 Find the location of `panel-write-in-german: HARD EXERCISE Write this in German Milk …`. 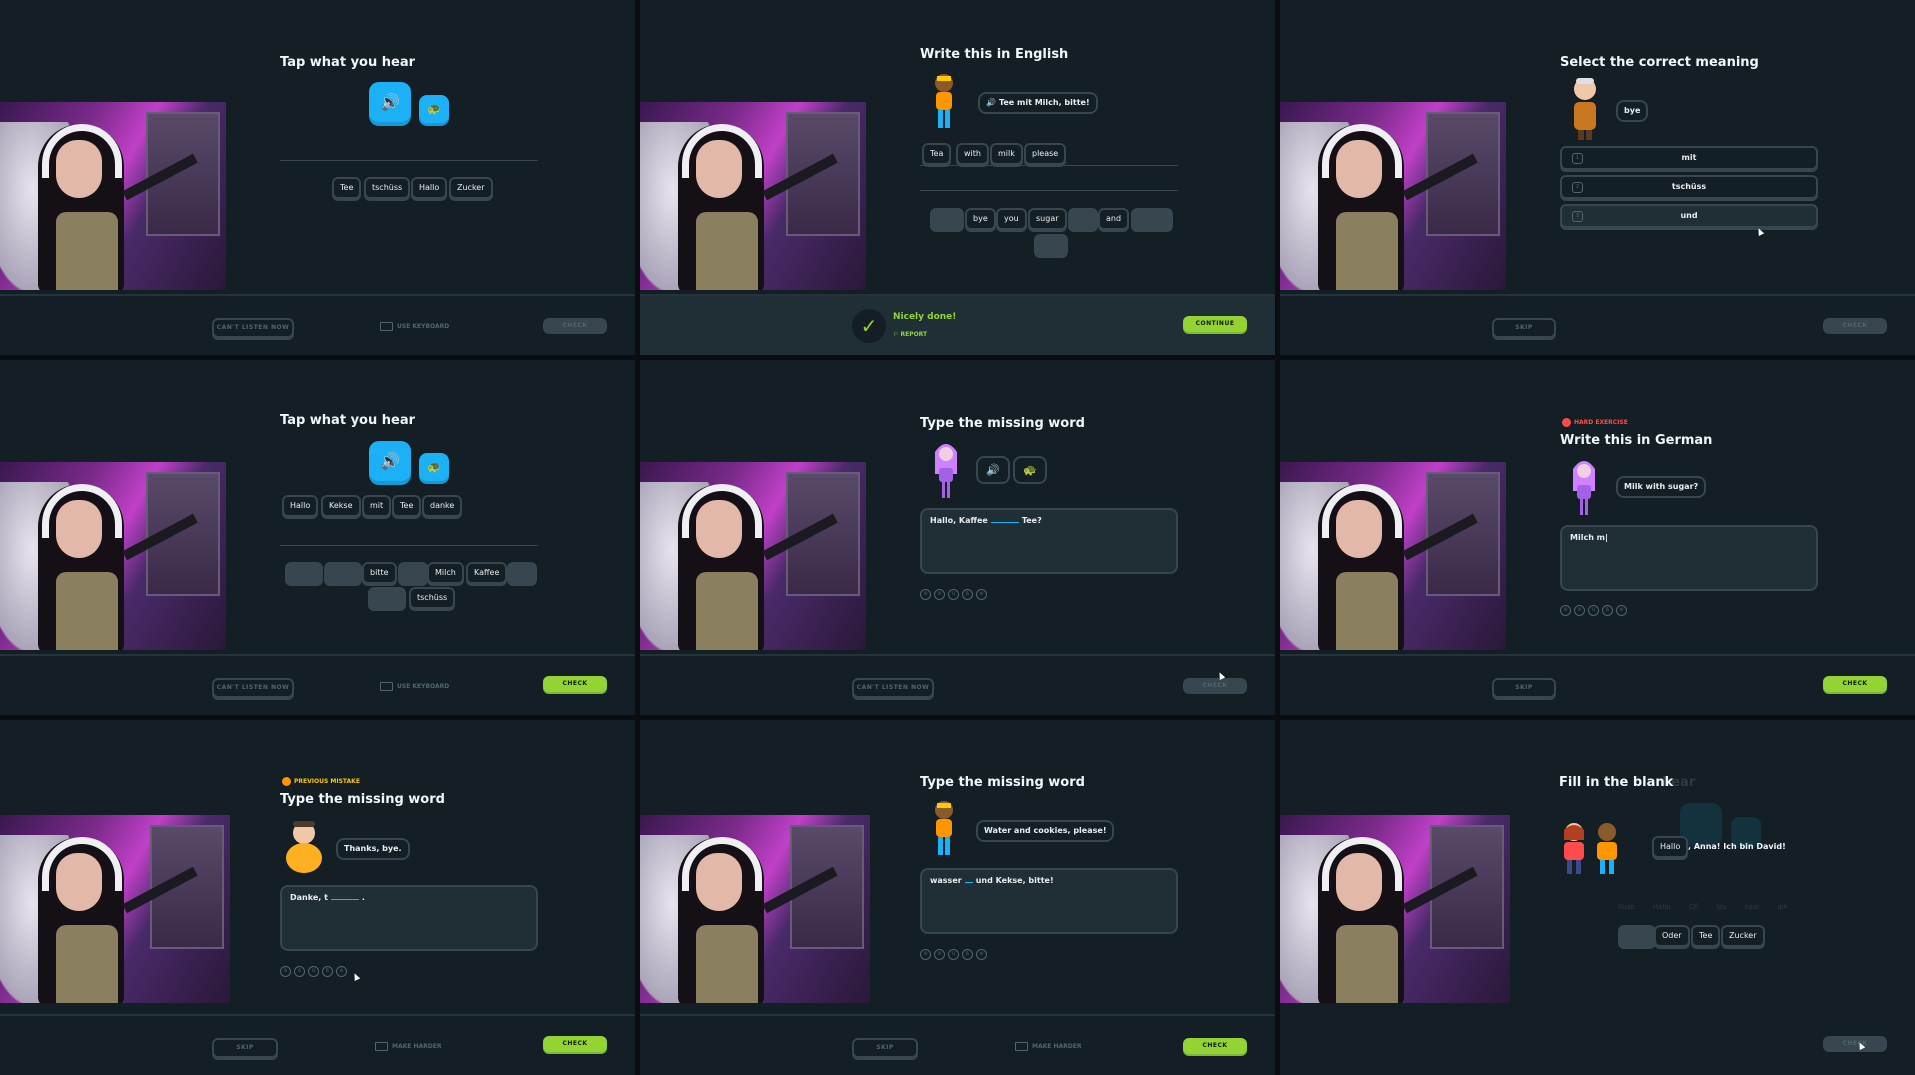

panel-write-in-german: HARD EXERCISE Write this in German Milk … is located at coordinates (1597, 537).